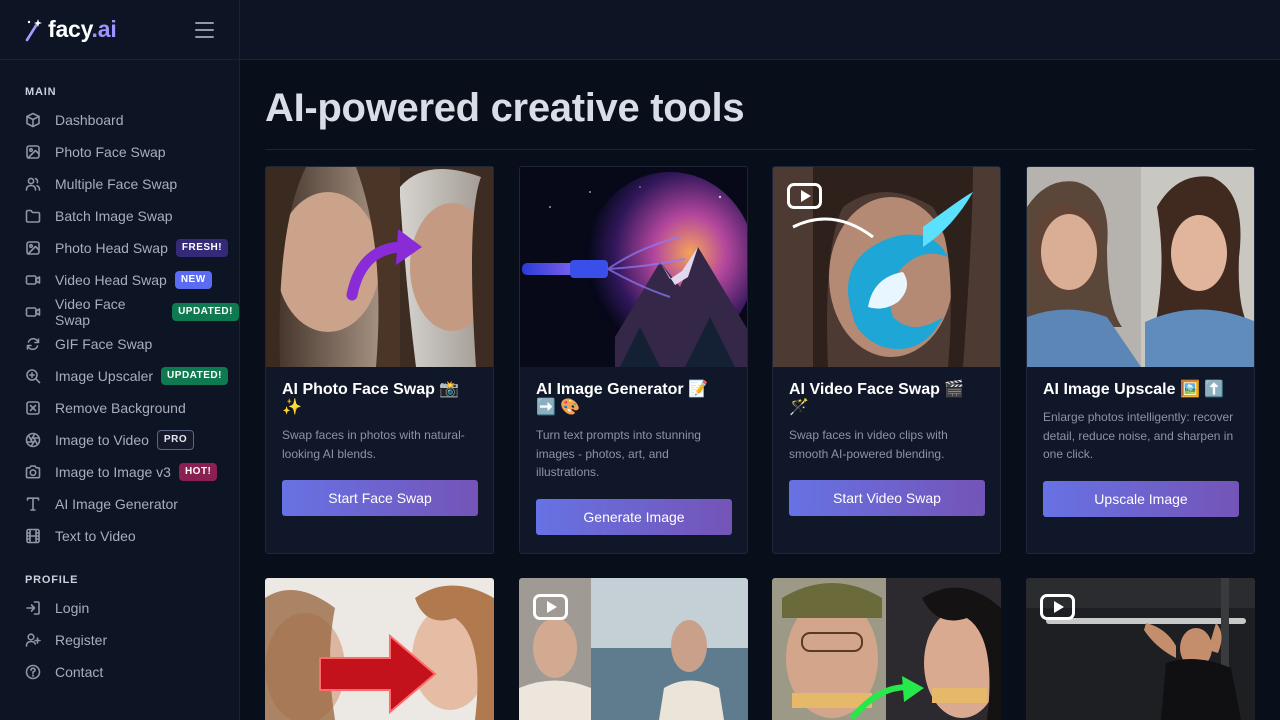 The width and height of the screenshot is (1280, 720). What do you see at coordinates (110, 152) in the screenshot?
I see `sidebar-item-label: Photo Face Swap` at bounding box center [110, 152].